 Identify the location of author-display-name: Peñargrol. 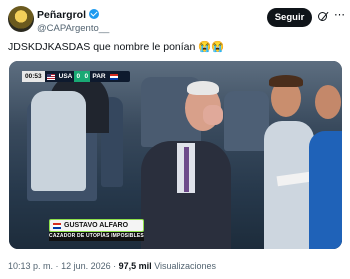
(61, 15).